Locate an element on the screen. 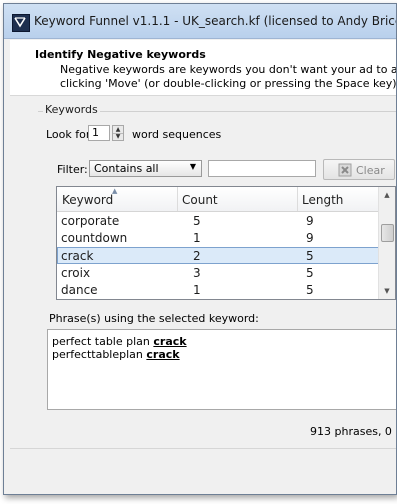 Image resolution: width=407 pixels, height=504 pixels. word-count-spin-buttons: ▲ ▼ is located at coordinates (118, 133).